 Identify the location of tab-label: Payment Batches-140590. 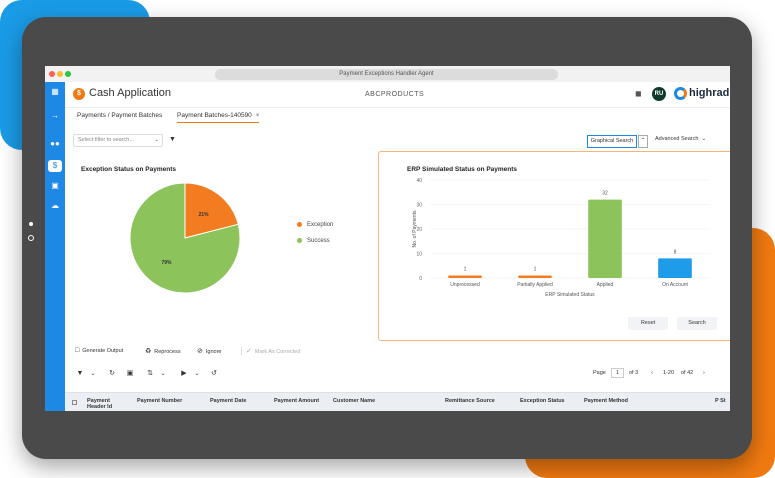
(214, 115).